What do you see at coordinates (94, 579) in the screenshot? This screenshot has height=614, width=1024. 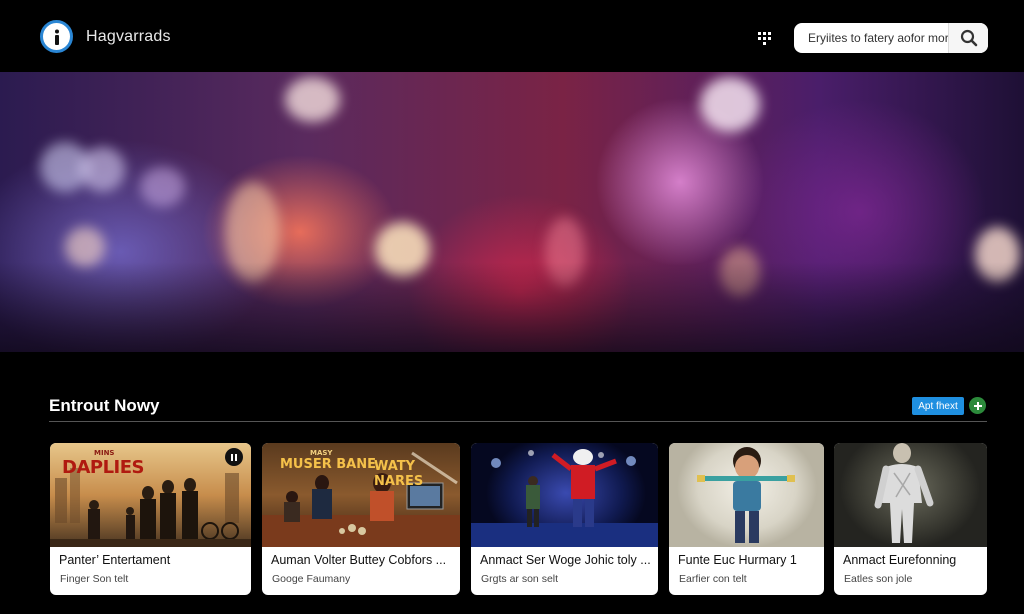 I see `card-subtitle: Finger Son telt` at bounding box center [94, 579].